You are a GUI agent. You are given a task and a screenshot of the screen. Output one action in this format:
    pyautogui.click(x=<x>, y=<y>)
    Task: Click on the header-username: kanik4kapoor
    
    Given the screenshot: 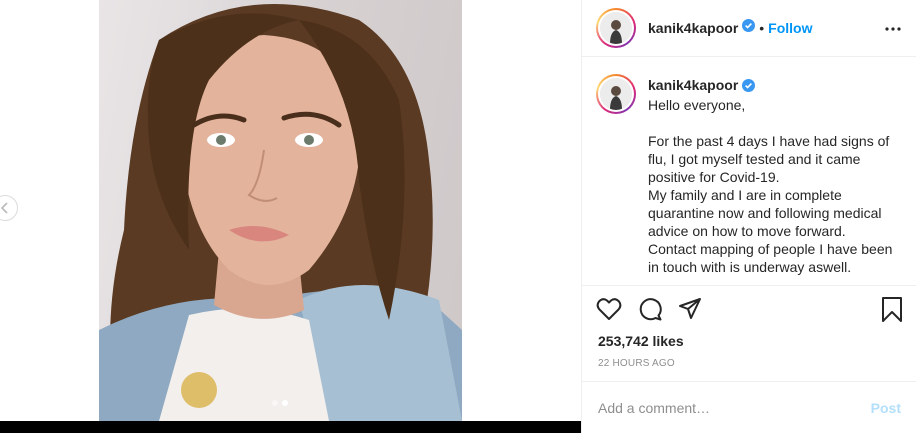 What is the action you would take?
    pyautogui.click(x=693, y=28)
    